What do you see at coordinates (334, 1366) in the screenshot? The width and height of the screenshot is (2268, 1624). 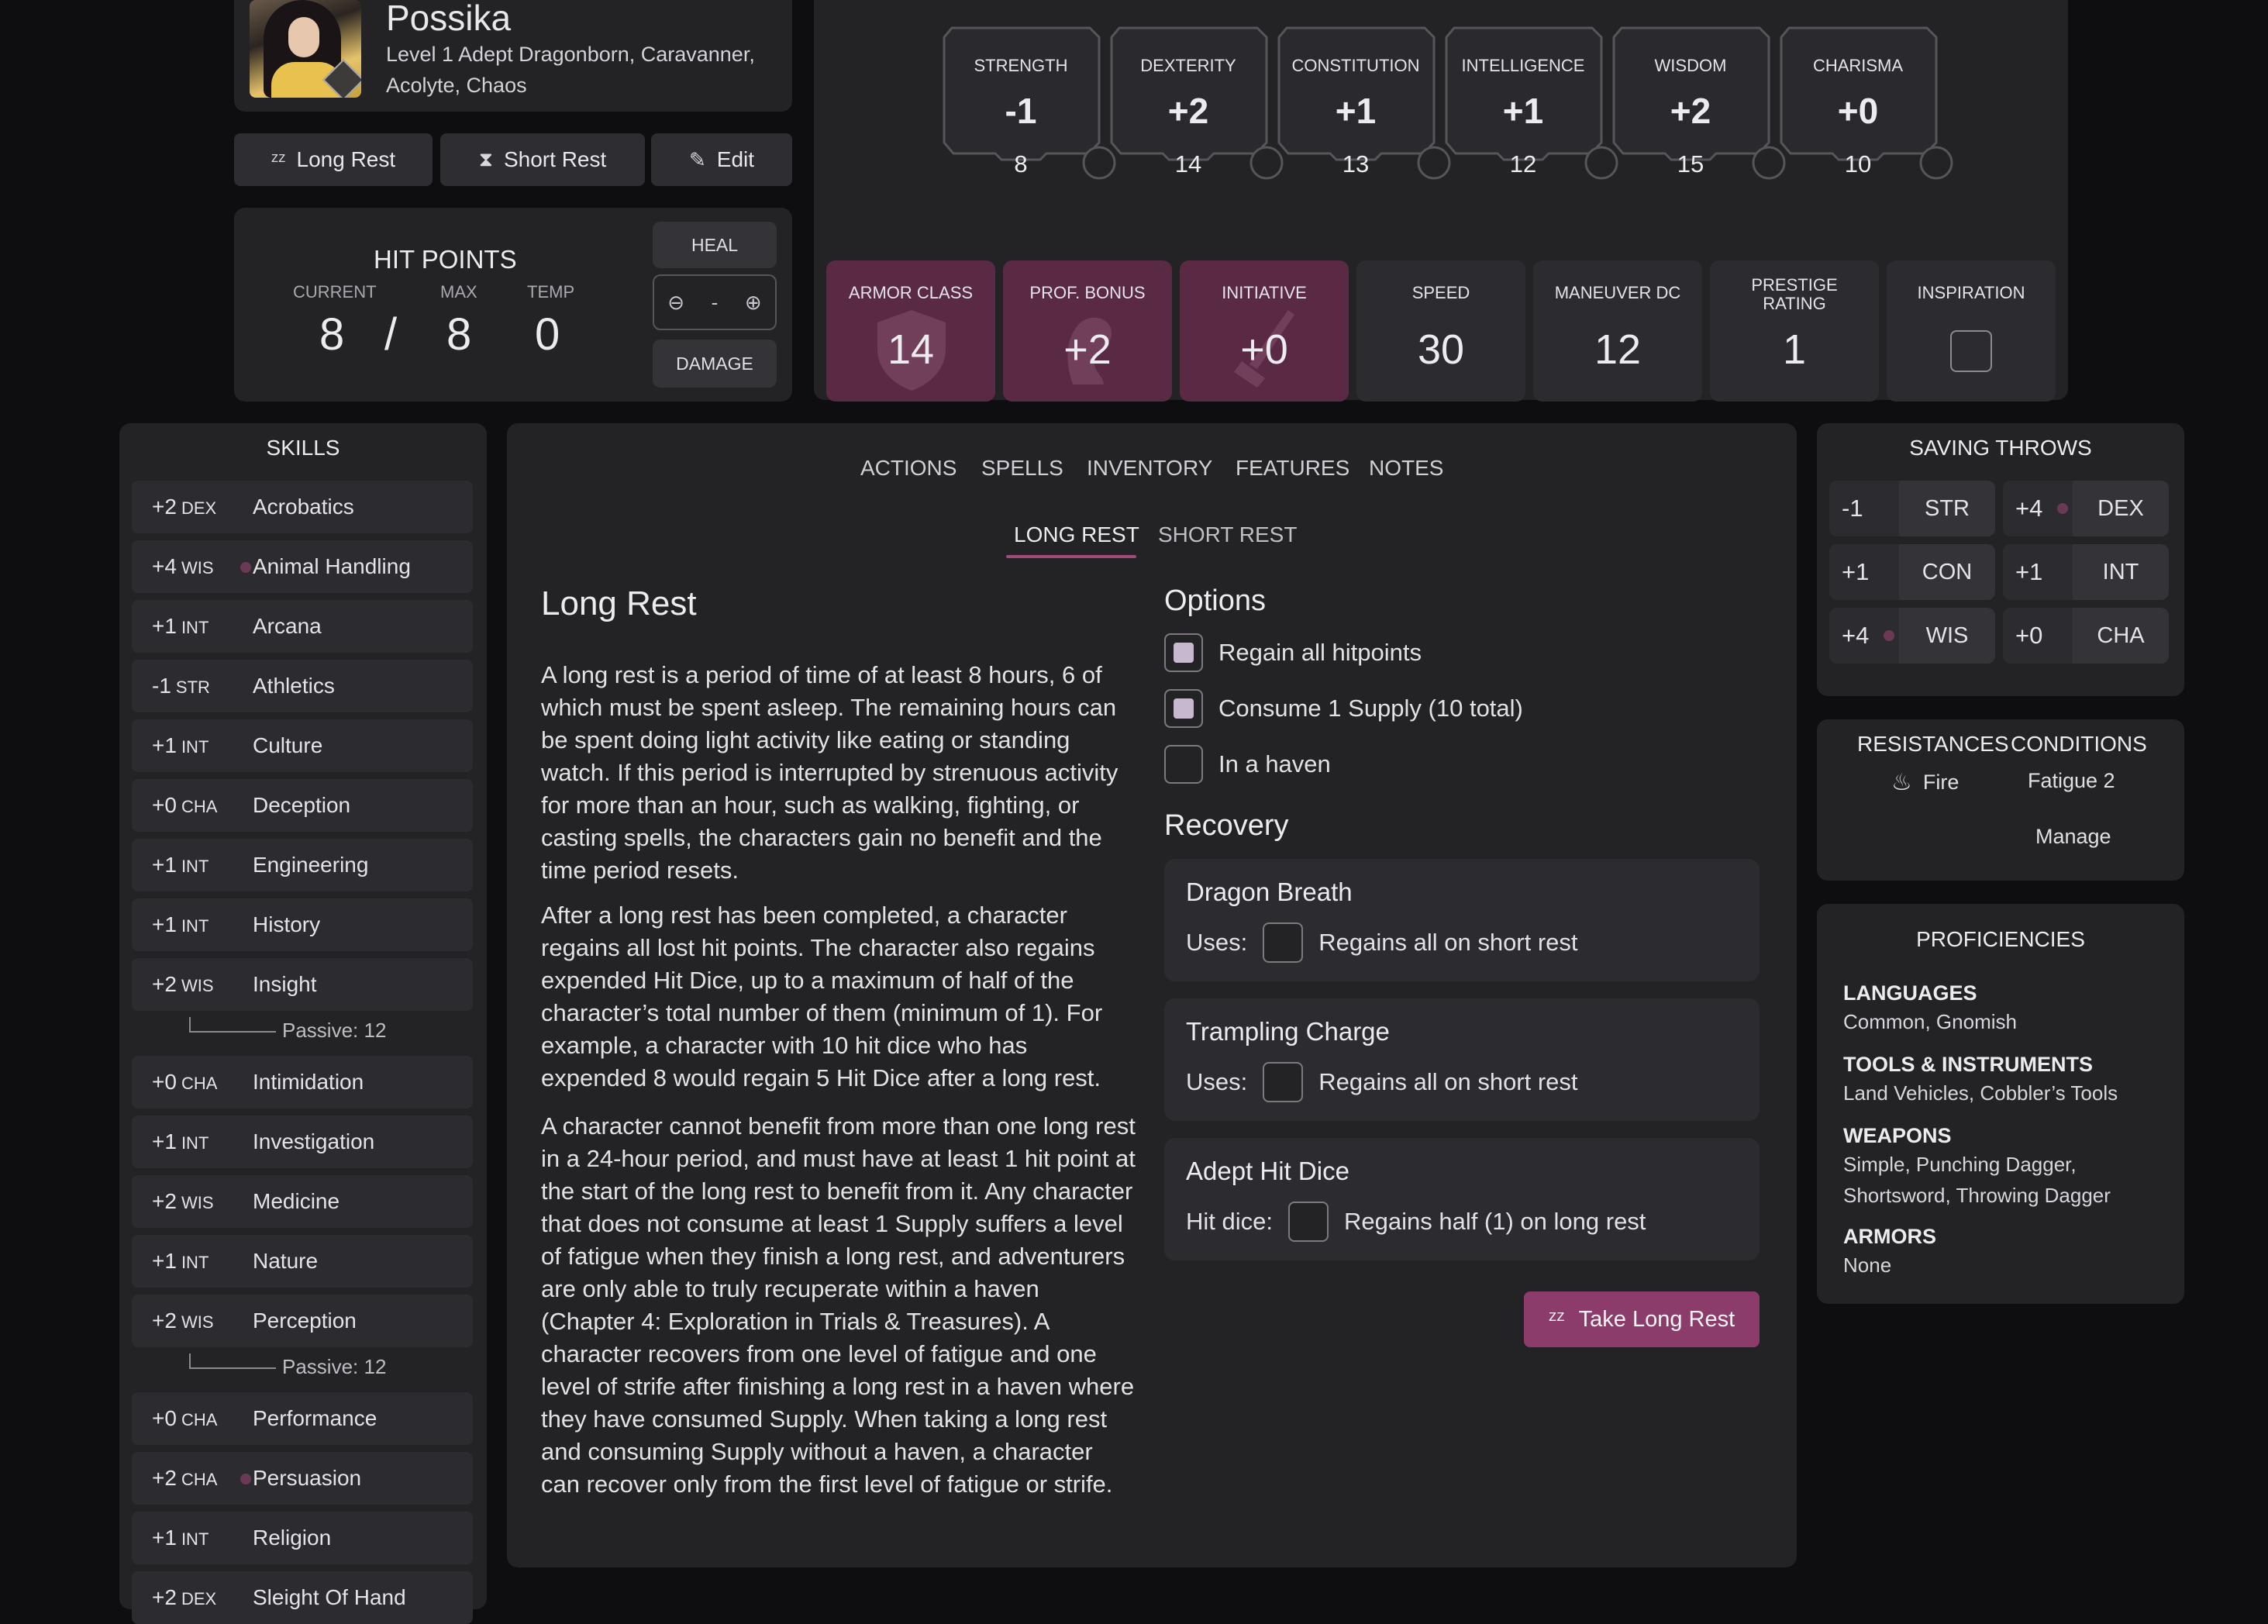 I see `passive-perception-text: Passive: 12` at bounding box center [334, 1366].